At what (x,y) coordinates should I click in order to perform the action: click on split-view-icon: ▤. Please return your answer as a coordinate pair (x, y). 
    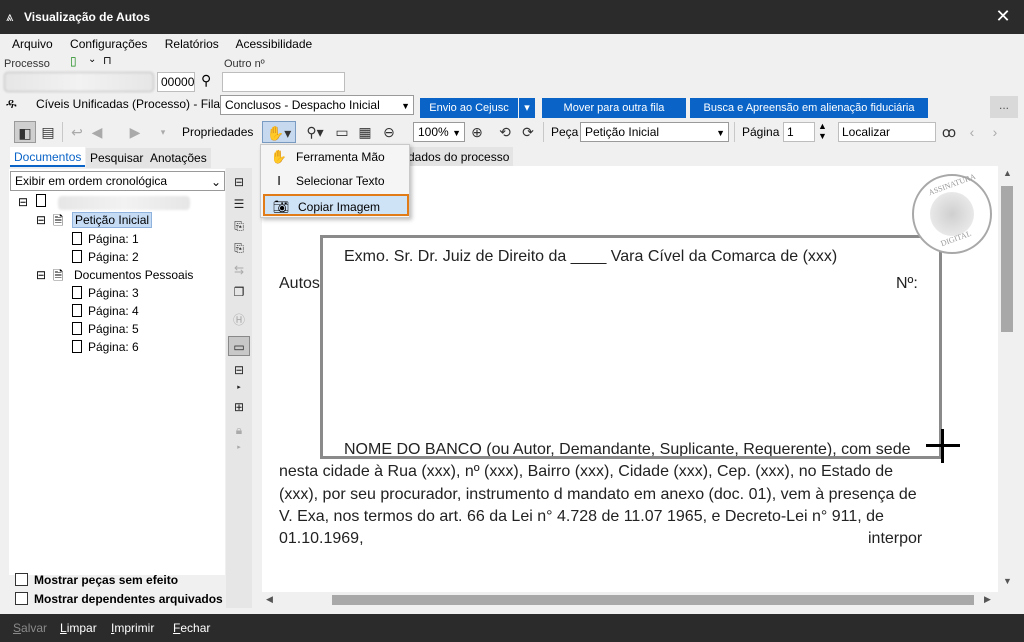
    Looking at the image, I should click on (48, 132).